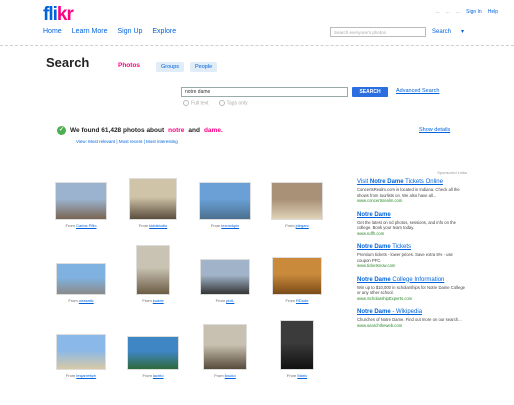  Describe the element at coordinates (412, 201) in the screenshot. I see `ad-url: www.concertsrealm.com` at that location.